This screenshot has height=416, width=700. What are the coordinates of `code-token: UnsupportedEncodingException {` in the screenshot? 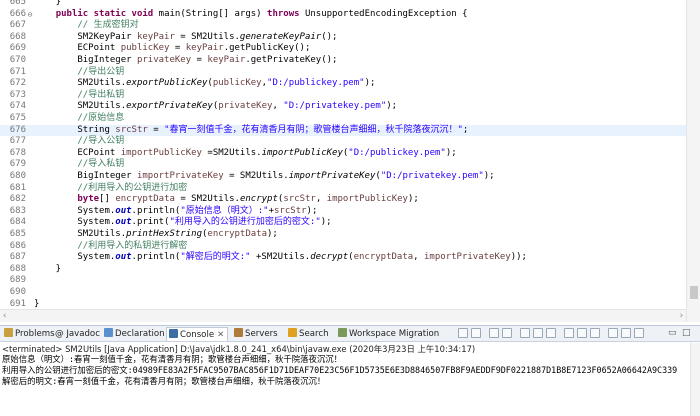 It's located at (383, 13).